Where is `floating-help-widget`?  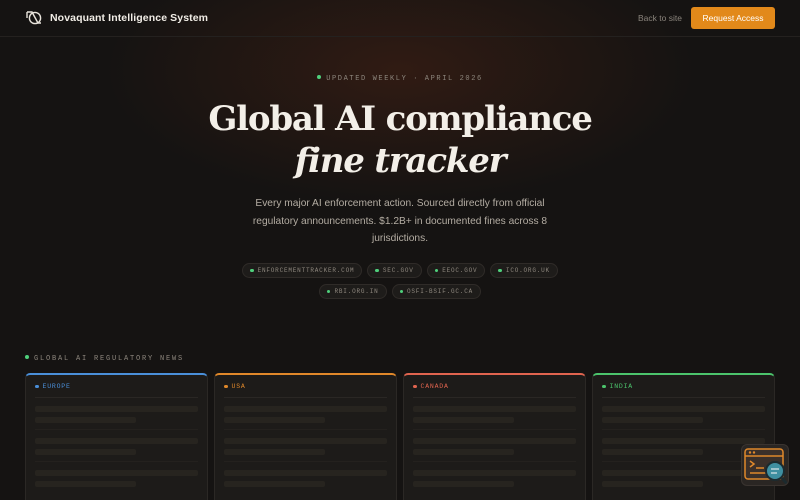
floating-help-widget is located at coordinates (765, 465).